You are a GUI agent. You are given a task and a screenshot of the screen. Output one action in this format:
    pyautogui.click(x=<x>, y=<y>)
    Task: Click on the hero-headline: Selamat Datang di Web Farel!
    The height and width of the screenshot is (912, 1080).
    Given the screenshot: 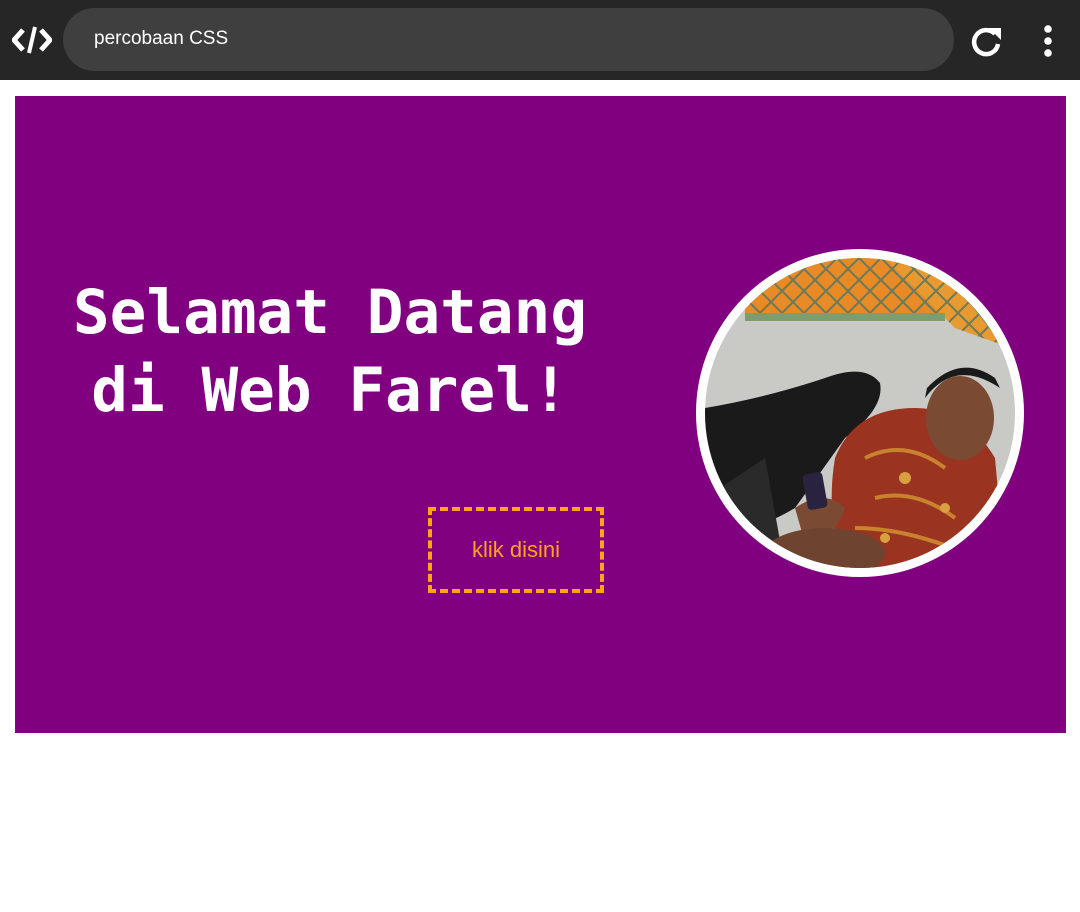 What is the action you would take?
    pyautogui.click(x=330, y=352)
    